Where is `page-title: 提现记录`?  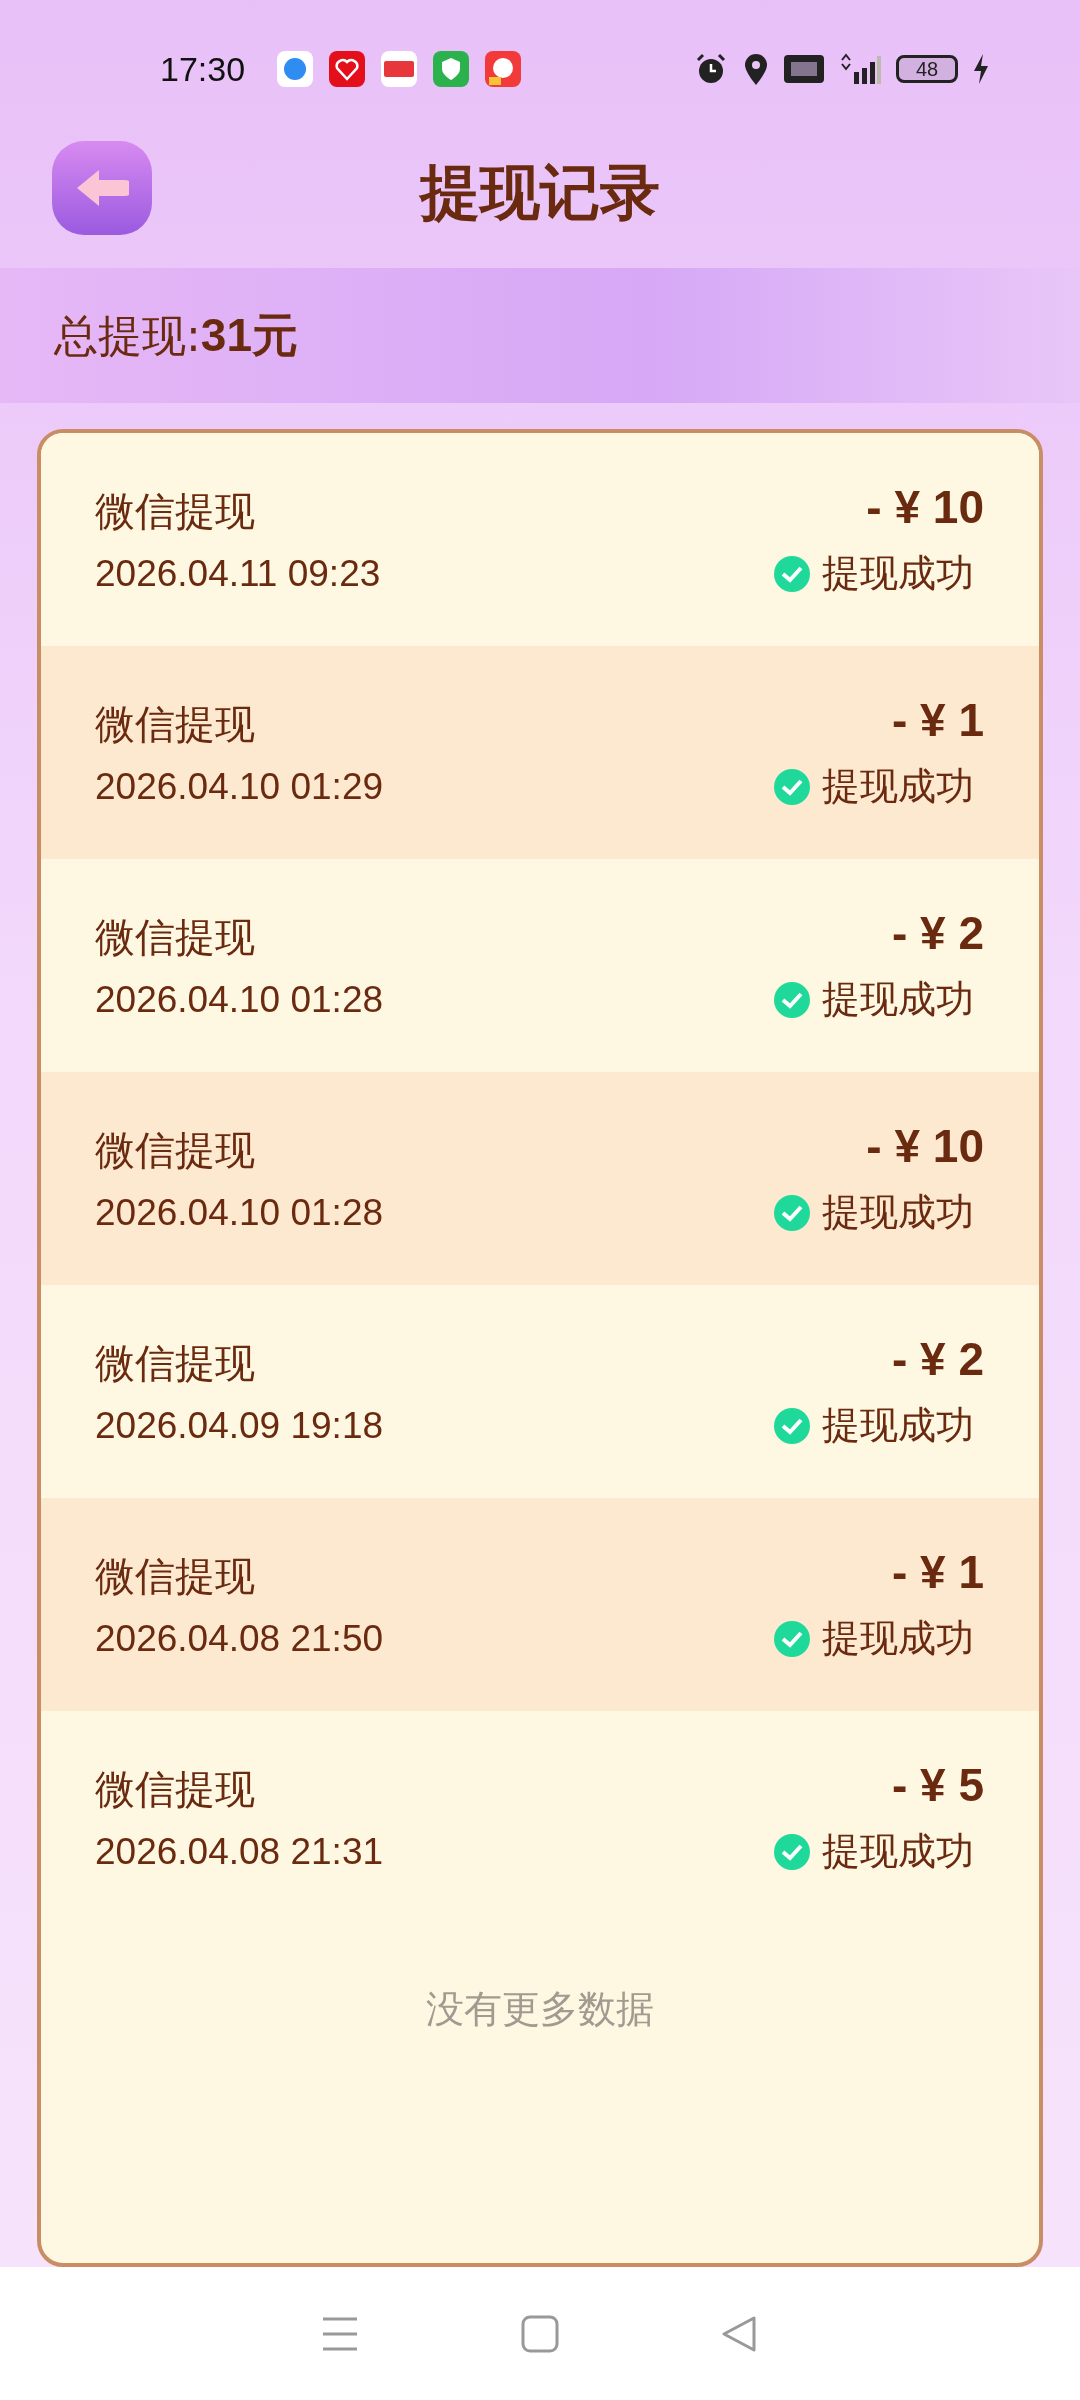
page-title: 提现记录 is located at coordinates (540, 192).